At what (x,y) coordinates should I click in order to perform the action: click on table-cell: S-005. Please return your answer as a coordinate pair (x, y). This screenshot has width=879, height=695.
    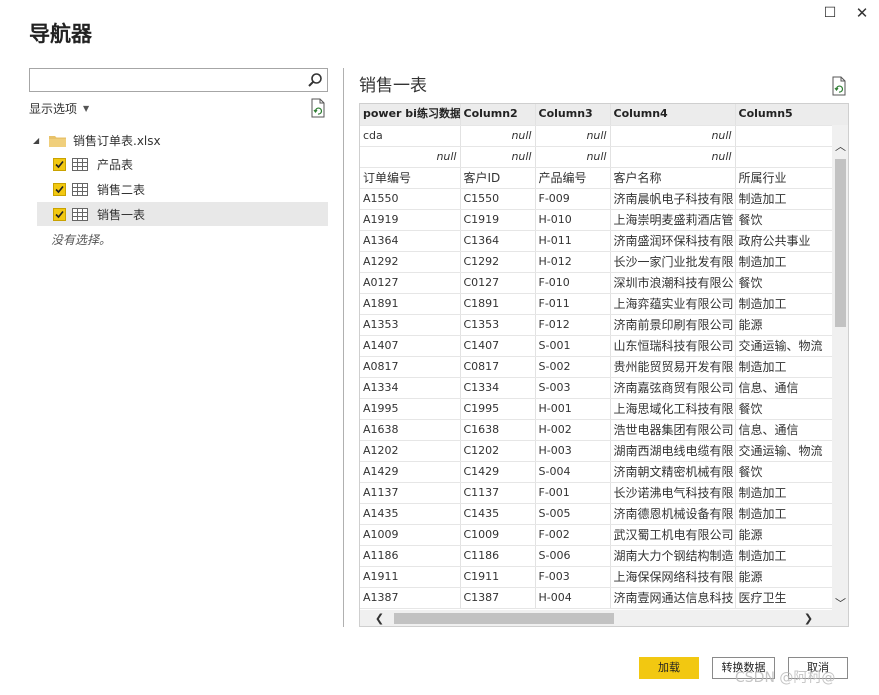
    Looking at the image, I should click on (573, 514).